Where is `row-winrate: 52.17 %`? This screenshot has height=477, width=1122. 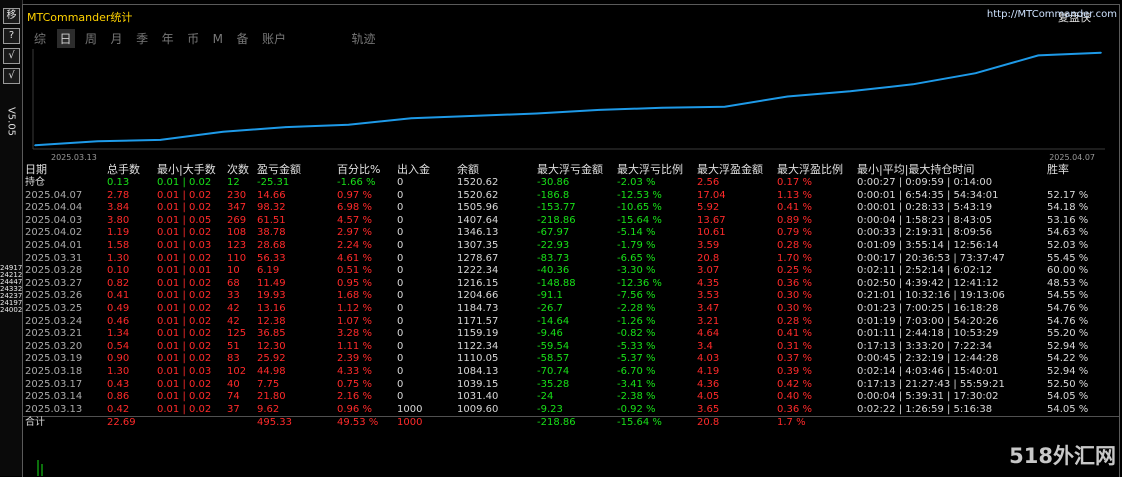
row-winrate: 52.17 % is located at coordinates (1068, 195).